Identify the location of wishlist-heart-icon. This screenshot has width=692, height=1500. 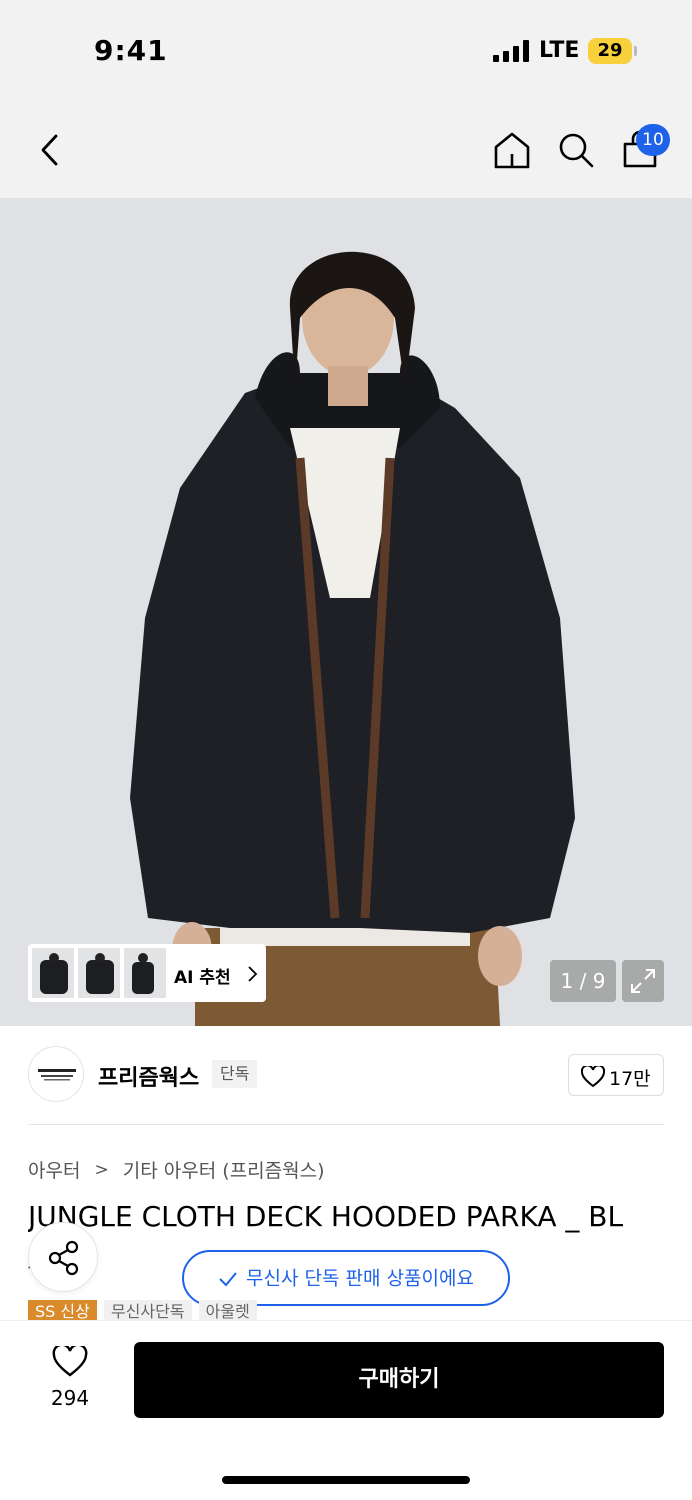
(70, 1362).